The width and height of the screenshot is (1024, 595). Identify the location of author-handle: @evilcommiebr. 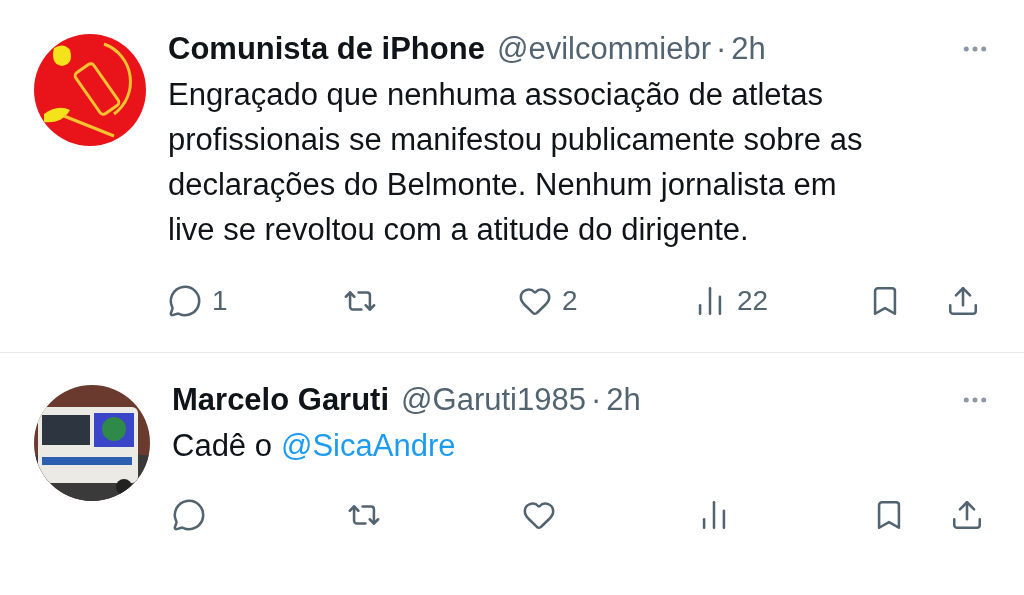
(603, 49).